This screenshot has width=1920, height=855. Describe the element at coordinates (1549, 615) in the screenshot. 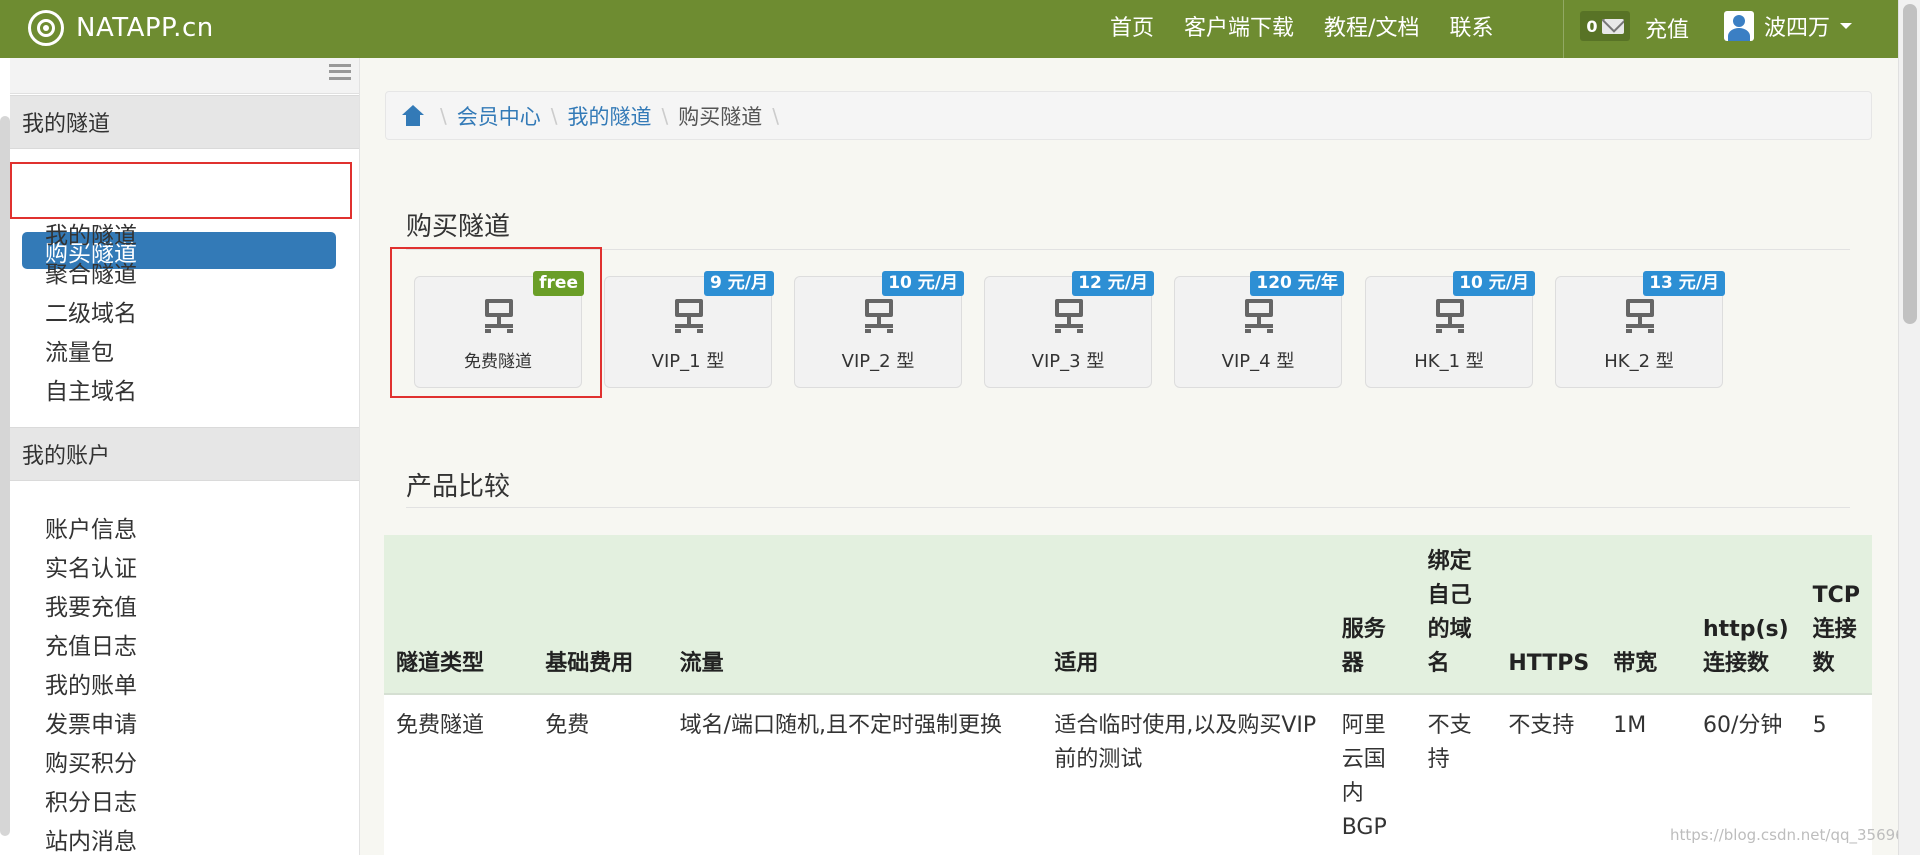

I see `column-header: HTTPS` at that location.